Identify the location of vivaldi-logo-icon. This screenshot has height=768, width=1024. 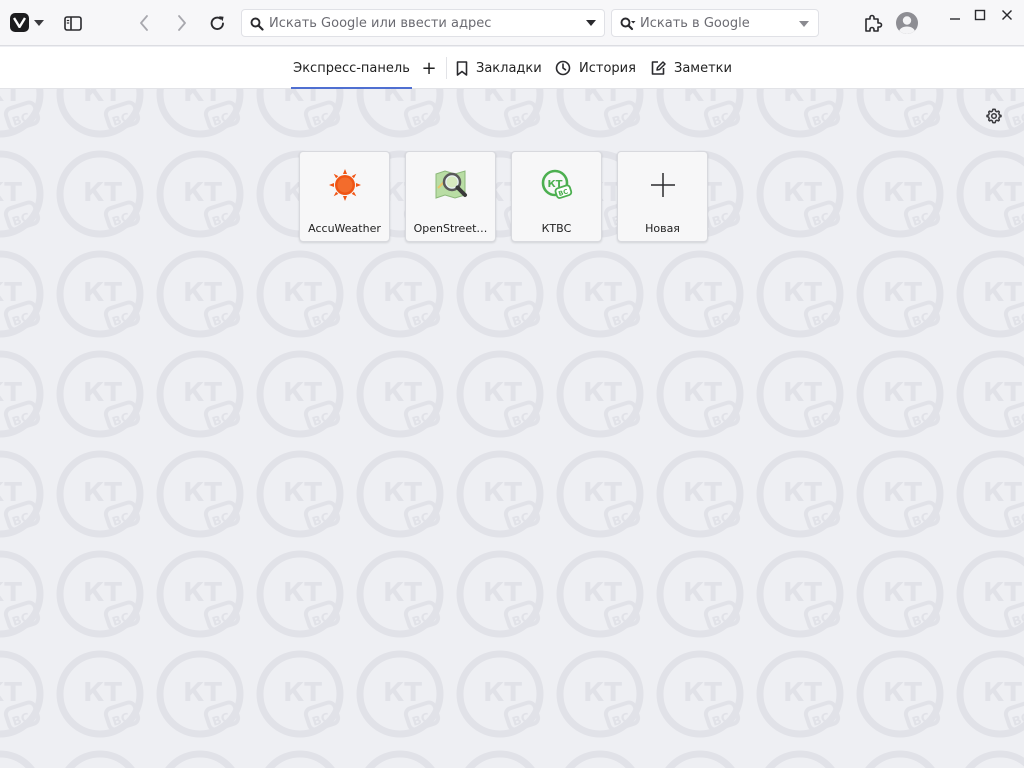
(19, 22).